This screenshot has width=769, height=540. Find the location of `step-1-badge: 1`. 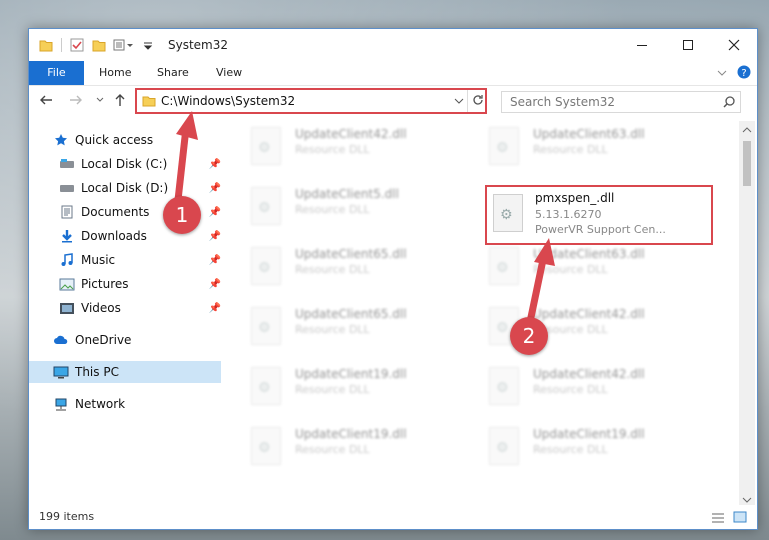

step-1-badge: 1 is located at coordinates (182, 215).